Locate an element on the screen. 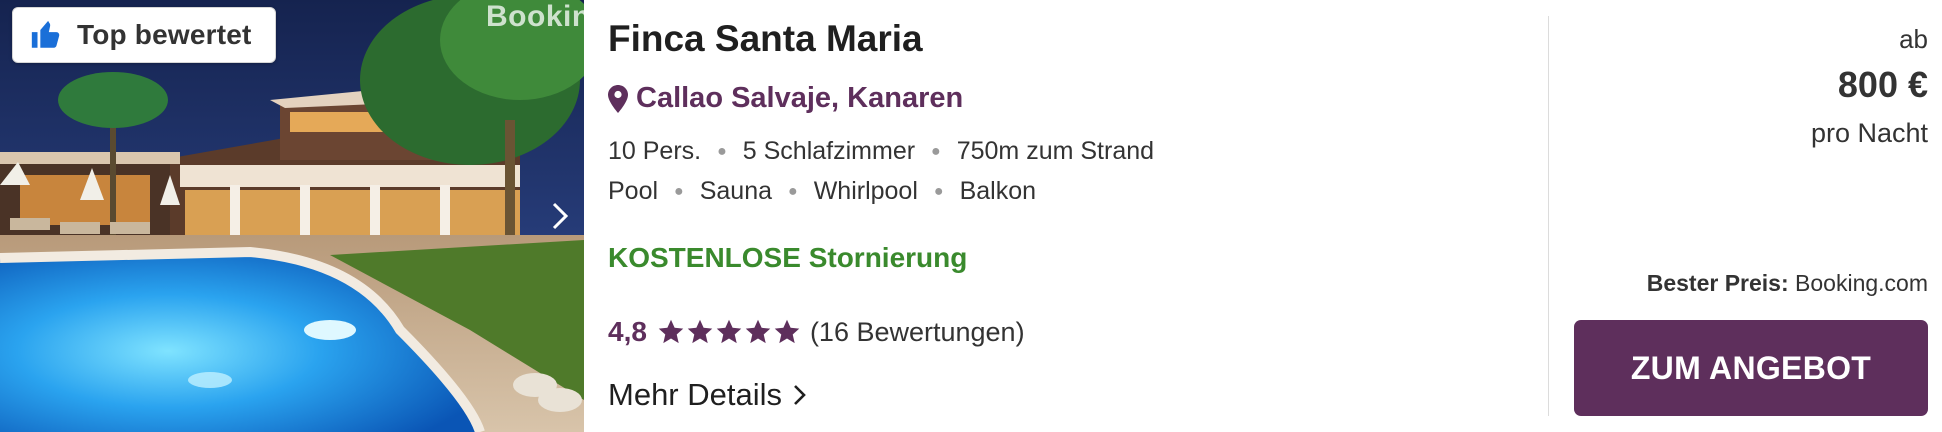 The height and width of the screenshot is (432, 1942). best-price-label: Bester Preis: is located at coordinates (1717, 283).